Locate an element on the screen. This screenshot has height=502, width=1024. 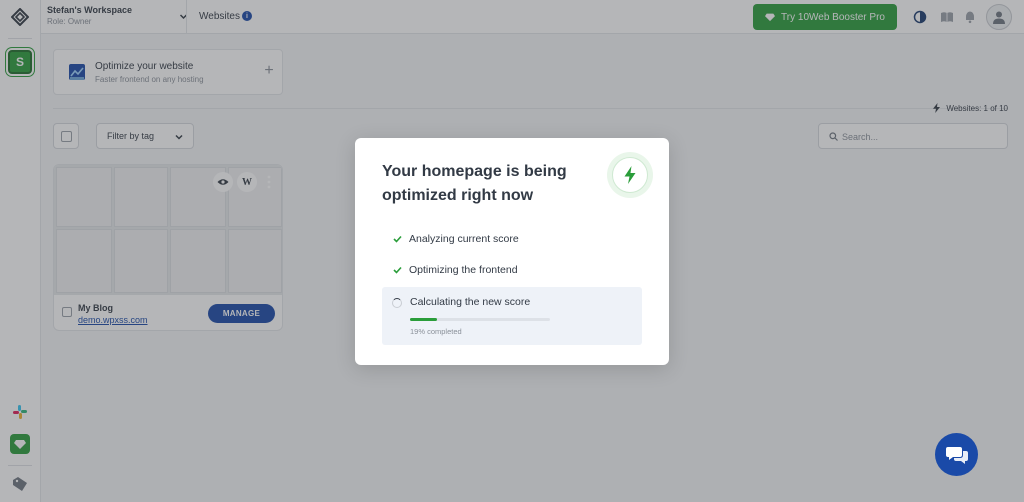
step-analyzing: Analyzing current score is located at coordinates (456, 239).